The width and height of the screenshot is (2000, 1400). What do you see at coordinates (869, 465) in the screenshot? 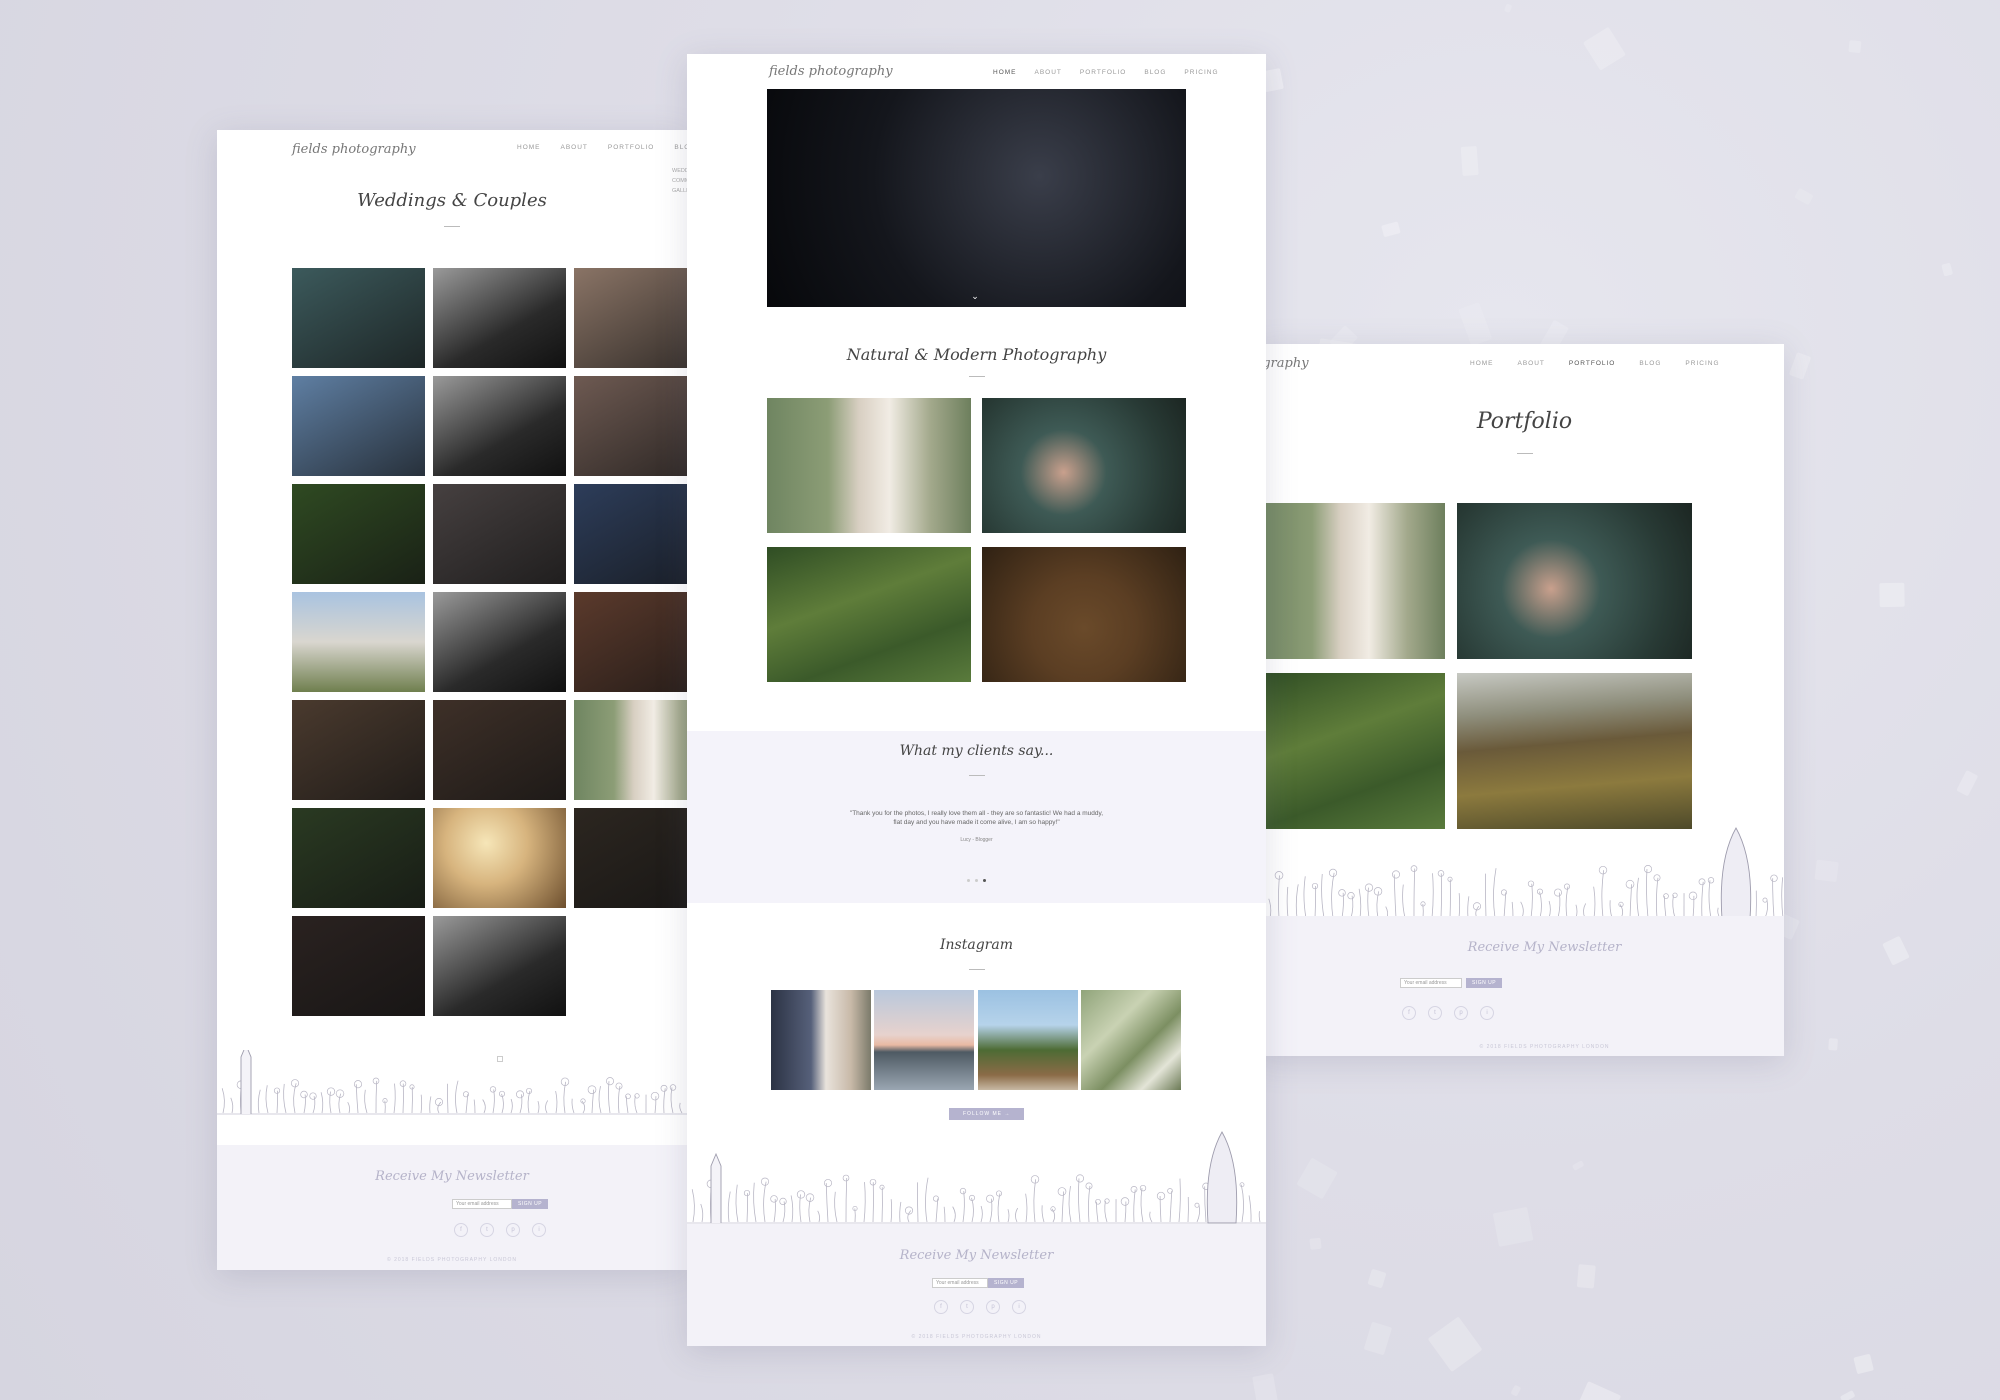
I see `gallery-photo-bride-back` at bounding box center [869, 465].